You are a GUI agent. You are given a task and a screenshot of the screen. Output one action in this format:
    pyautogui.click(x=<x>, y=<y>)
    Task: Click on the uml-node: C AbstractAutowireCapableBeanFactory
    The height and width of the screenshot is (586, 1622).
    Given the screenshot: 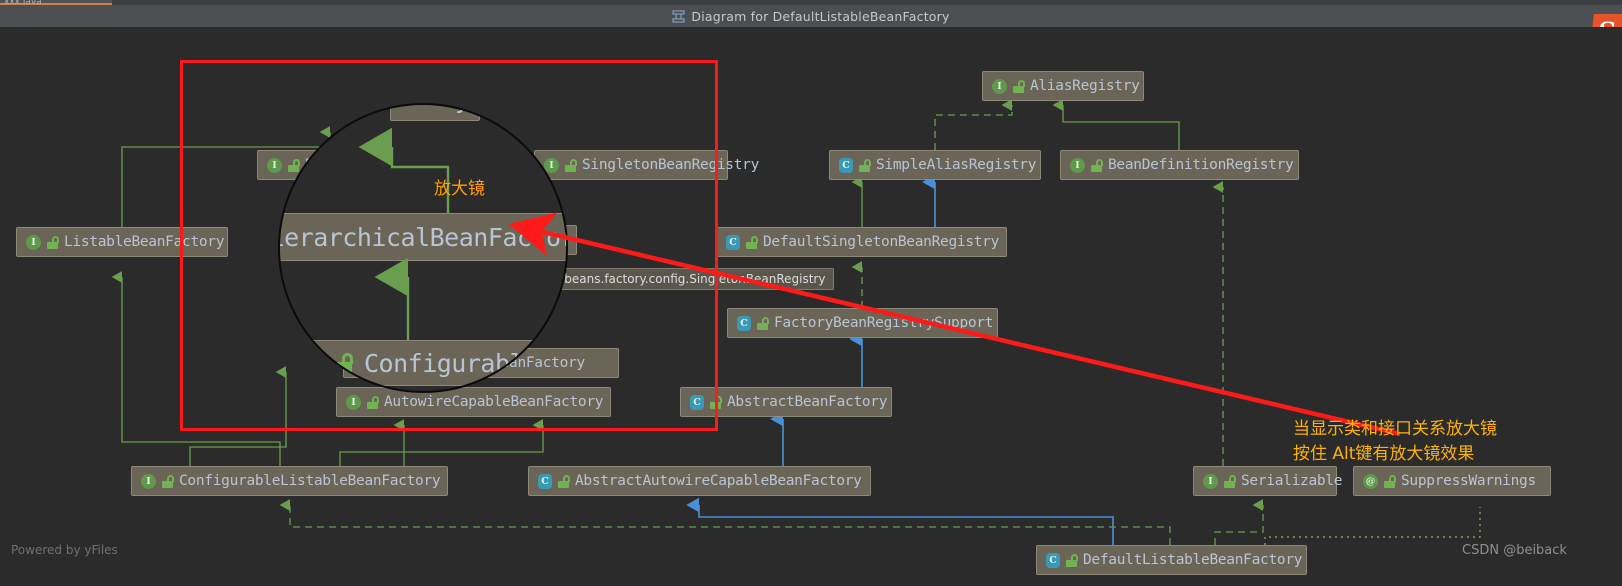 What is the action you would take?
    pyautogui.click(x=699, y=481)
    